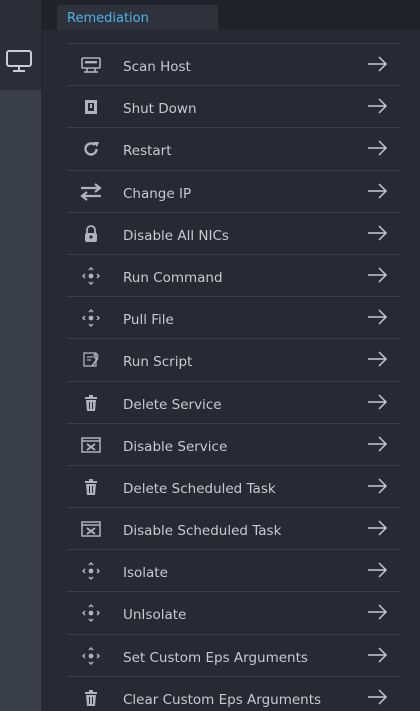 The image size is (420, 711). I want to click on shutdown-icon, so click(91, 107).